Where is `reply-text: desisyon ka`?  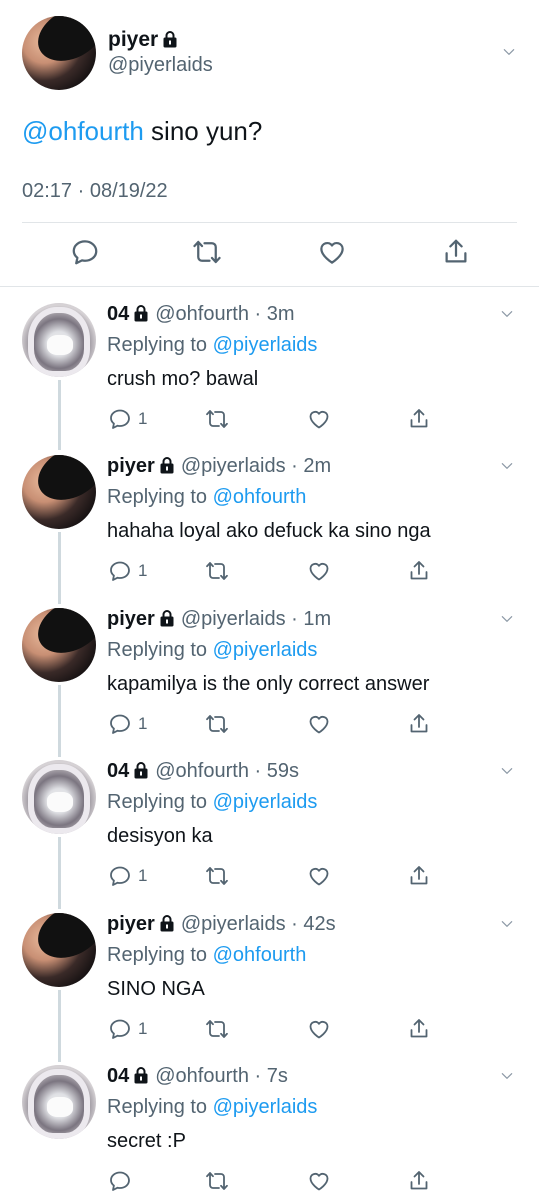
reply-text: desisyon ka is located at coordinates (160, 836).